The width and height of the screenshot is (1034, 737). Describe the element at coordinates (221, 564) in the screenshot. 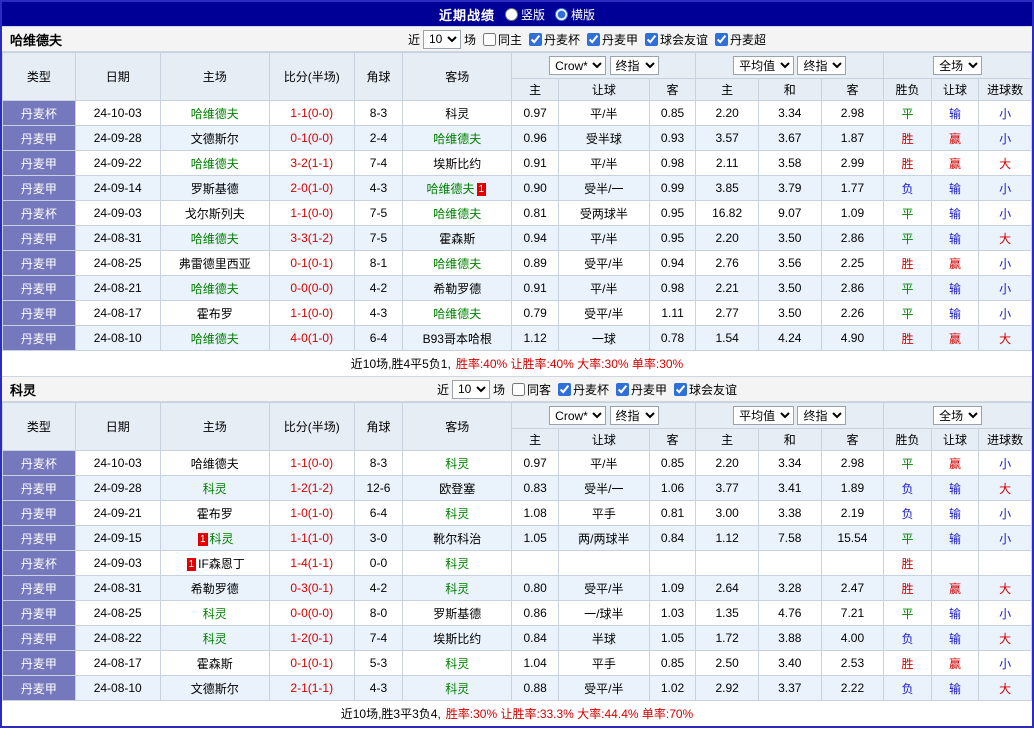

I see `team-name-link: IF森恩丁` at that location.